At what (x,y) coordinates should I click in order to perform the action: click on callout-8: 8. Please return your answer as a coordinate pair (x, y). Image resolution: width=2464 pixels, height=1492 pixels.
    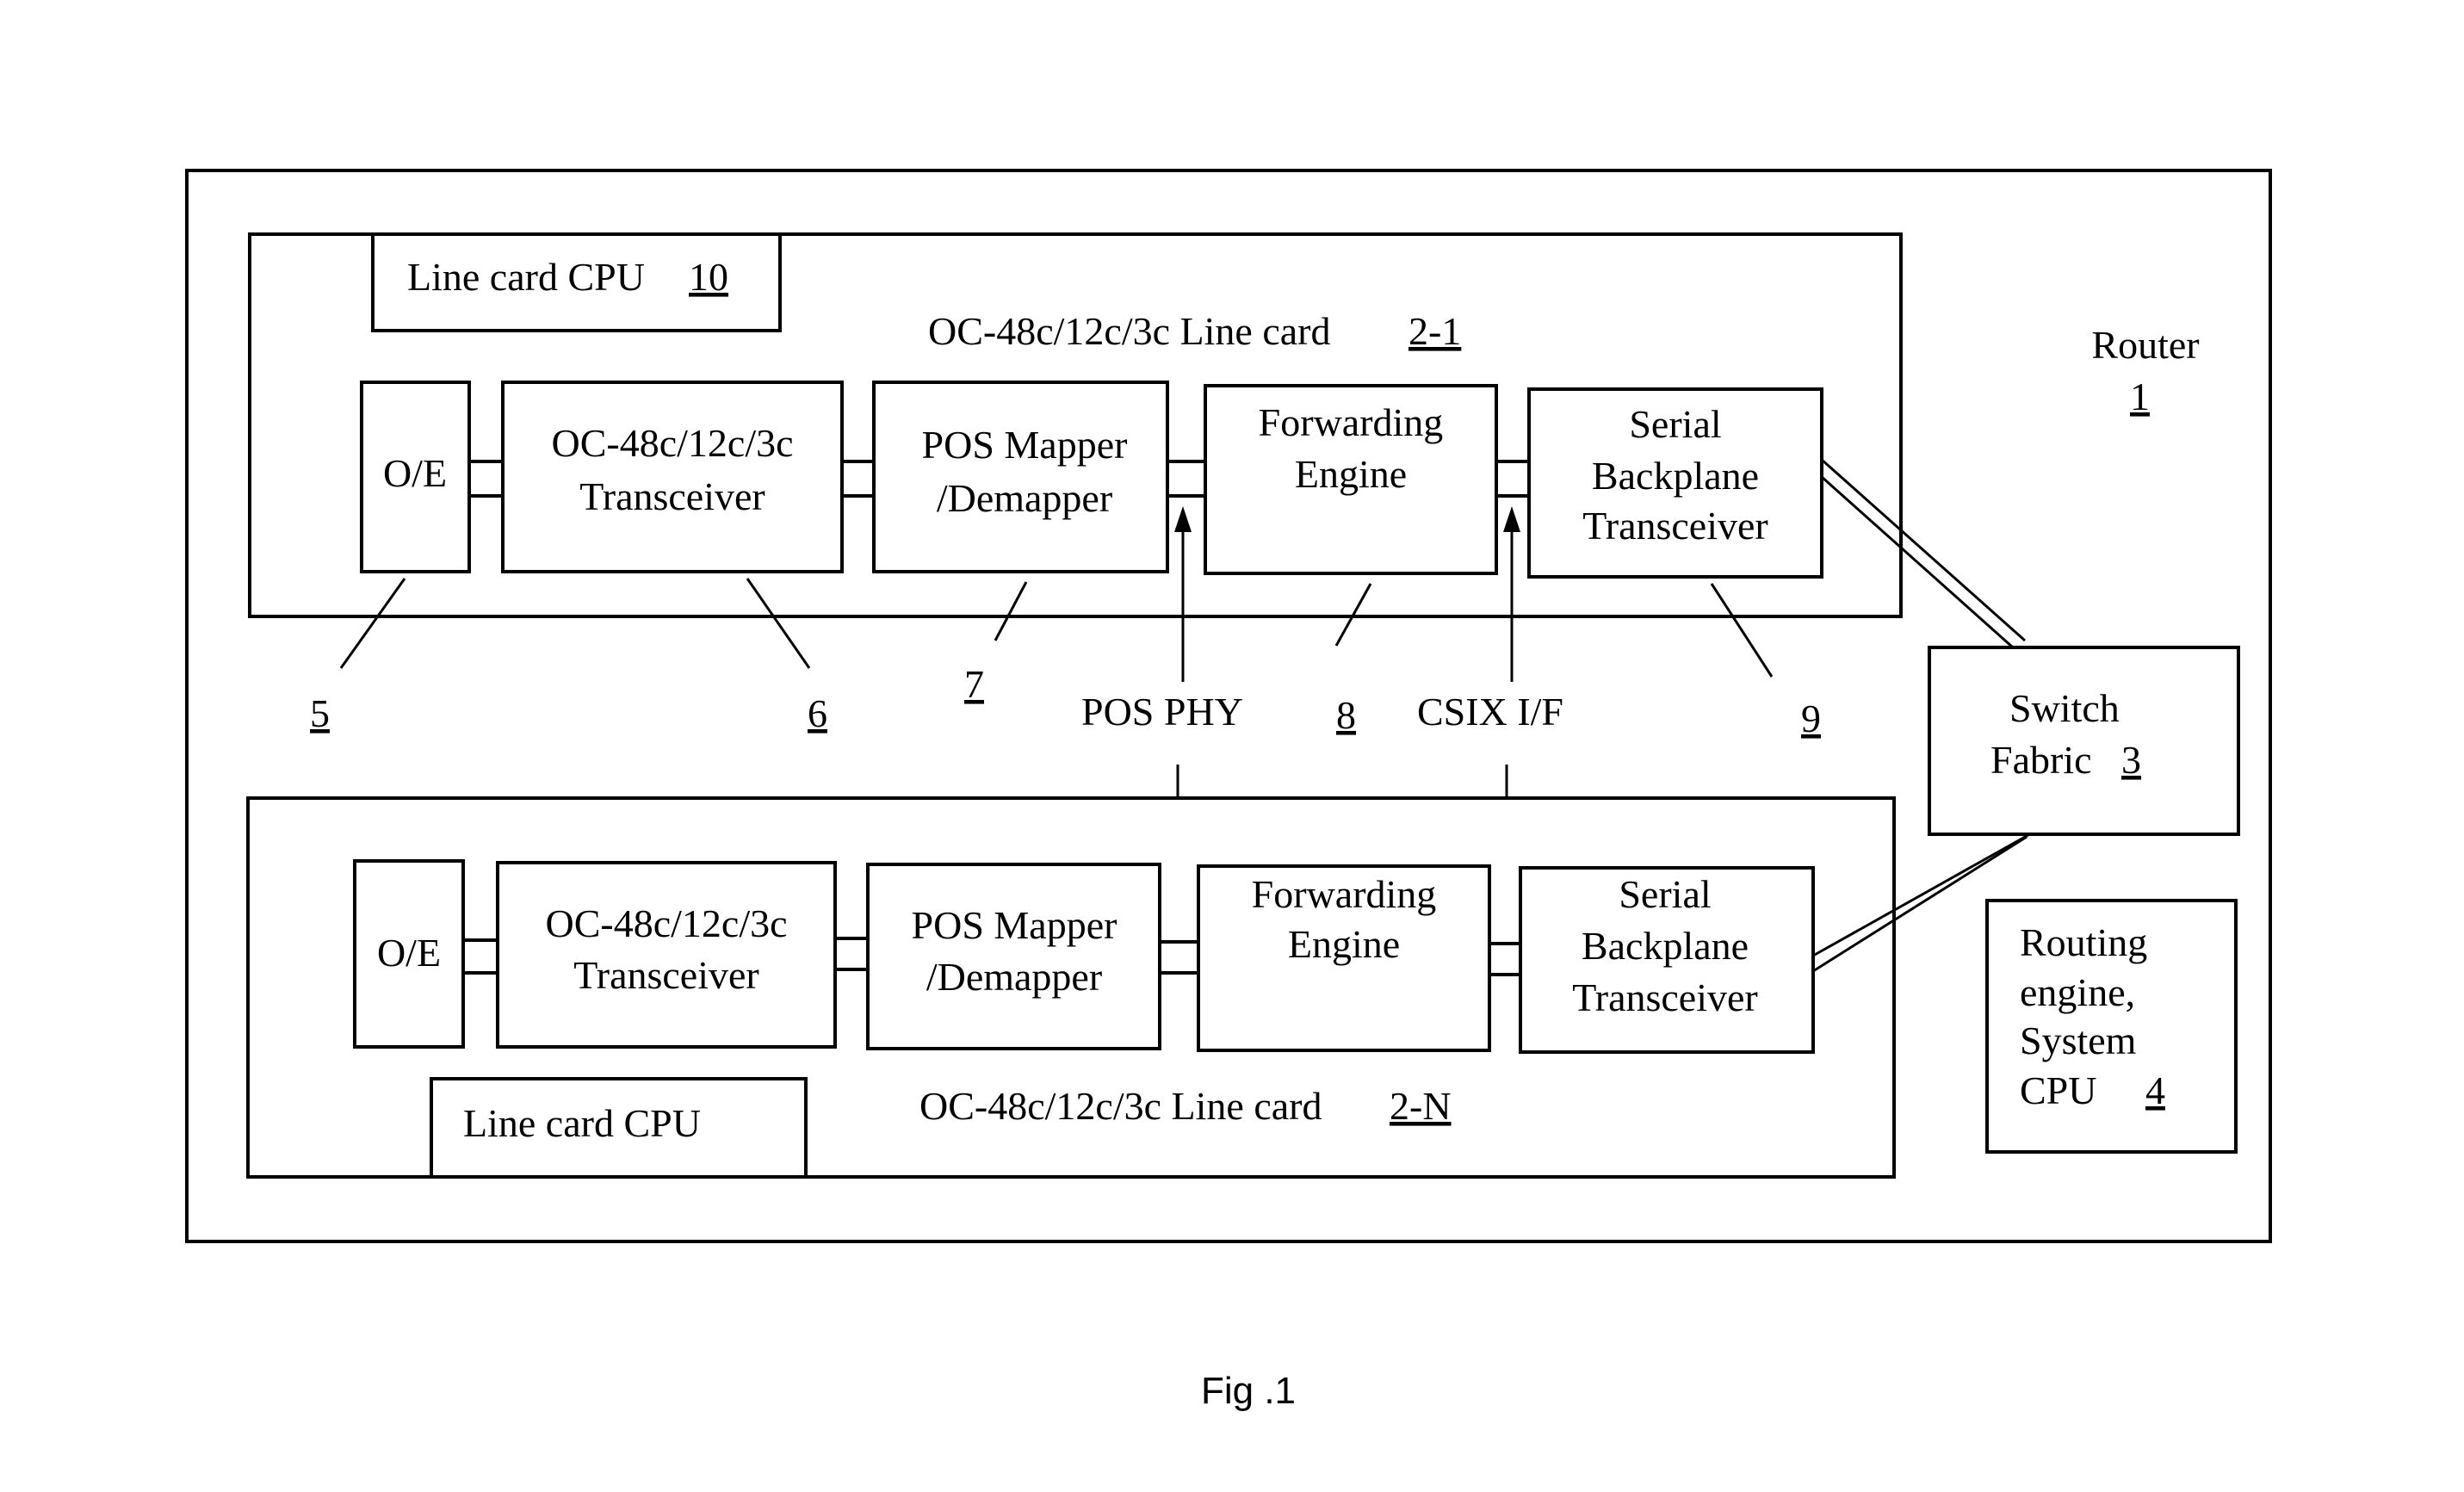
    Looking at the image, I should click on (1346, 715).